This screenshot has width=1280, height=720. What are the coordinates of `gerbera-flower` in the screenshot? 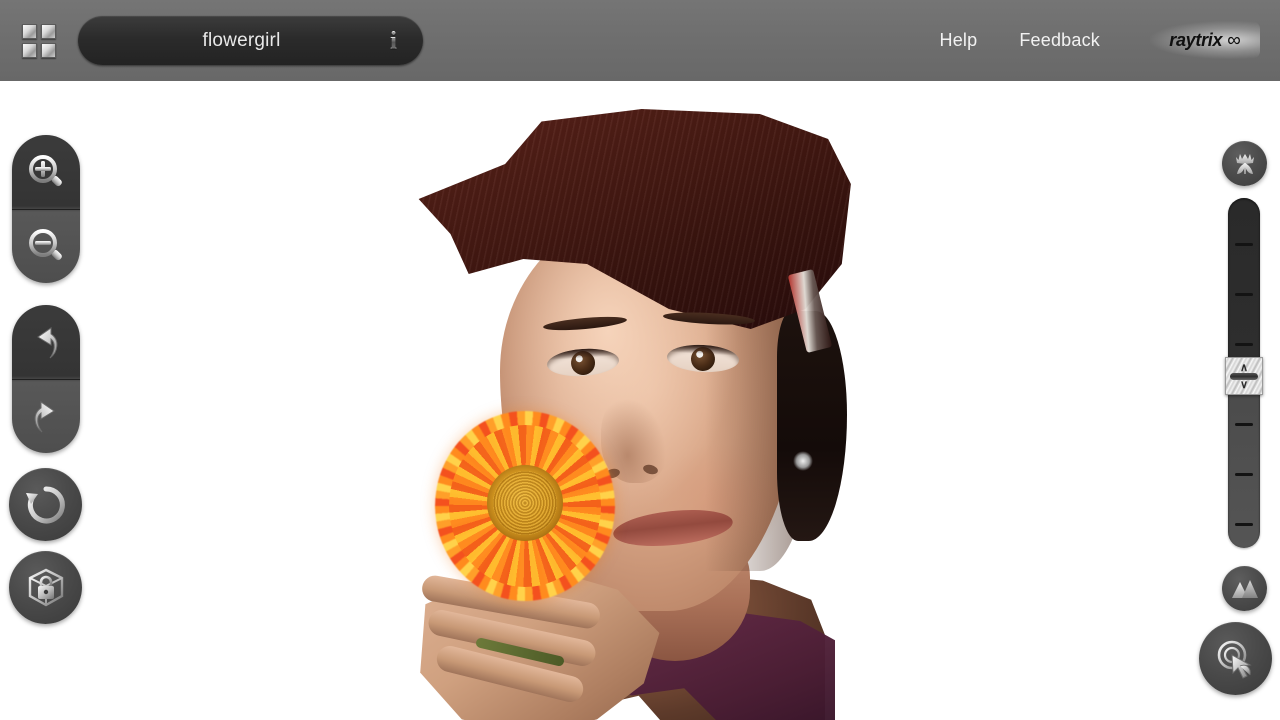 It's located at (525, 506).